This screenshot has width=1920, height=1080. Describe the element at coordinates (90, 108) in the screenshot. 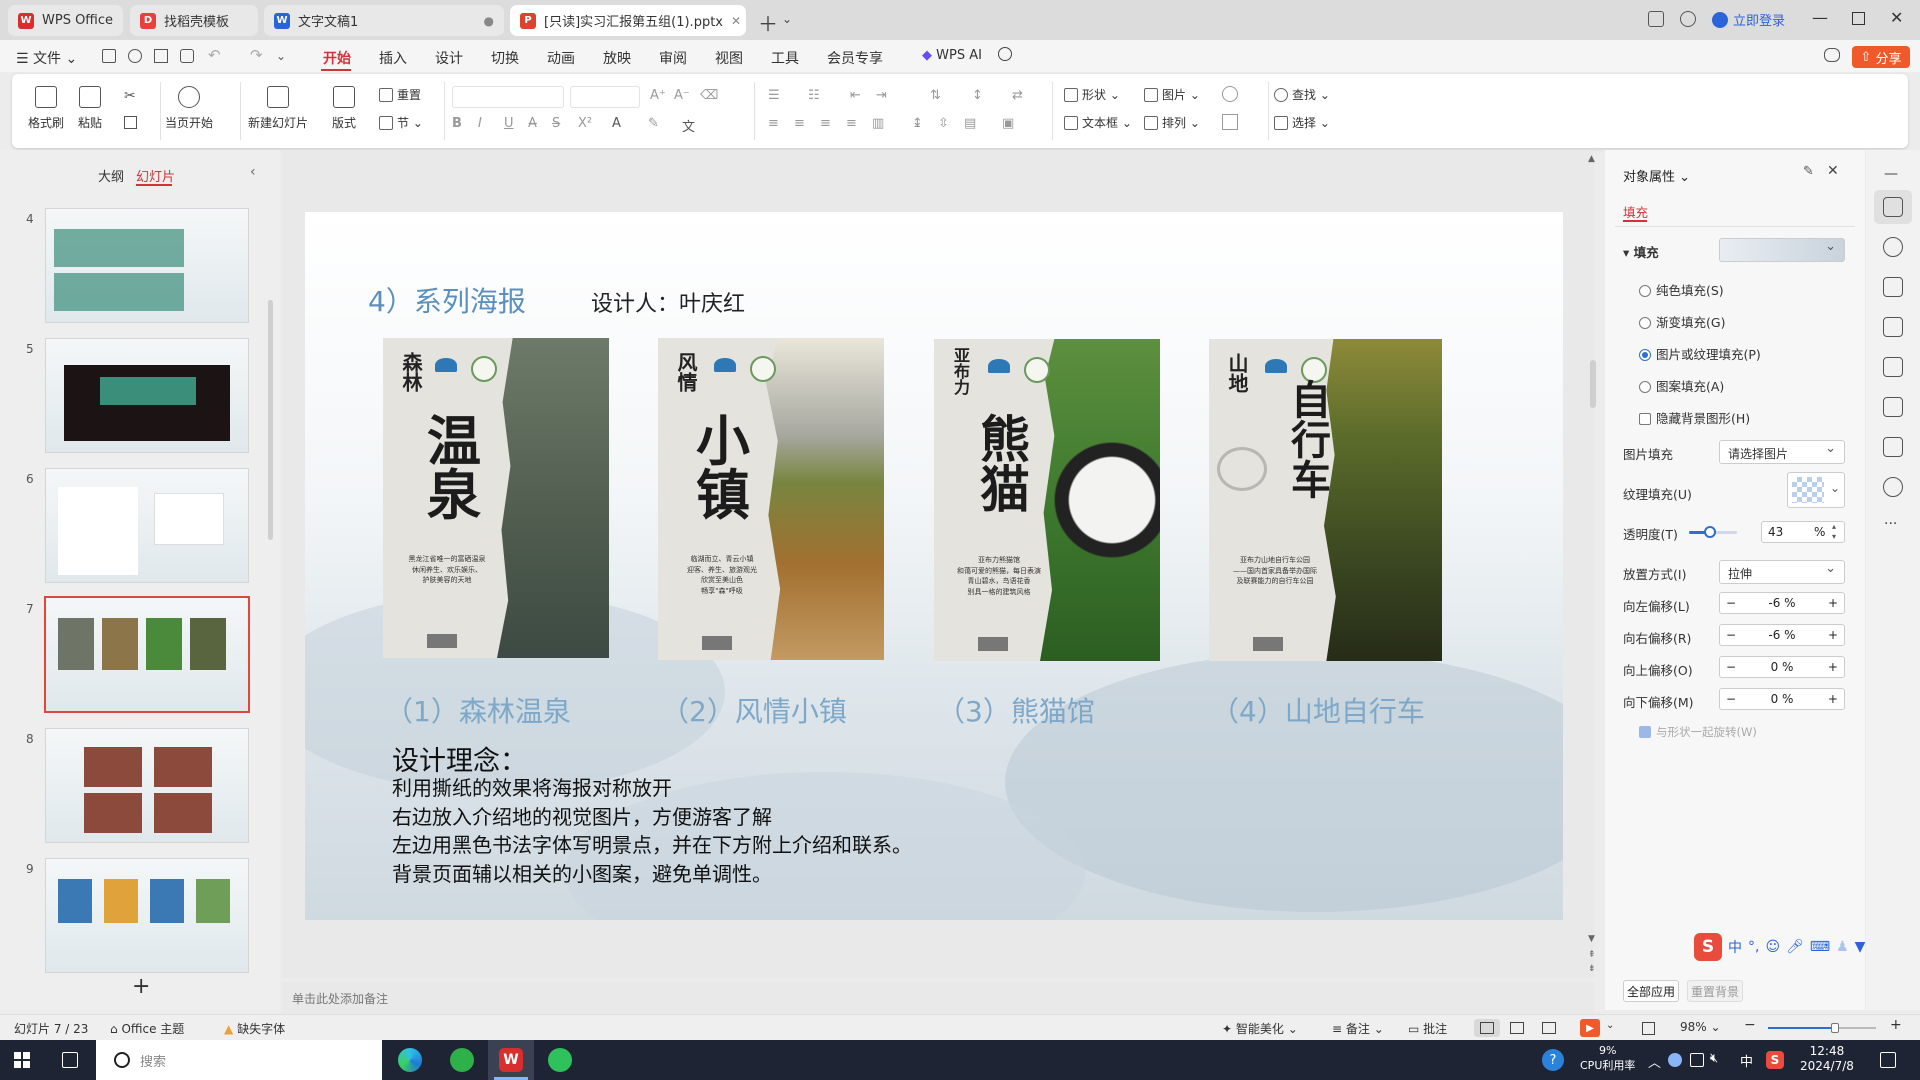

I see `paste-button: 粘贴` at that location.